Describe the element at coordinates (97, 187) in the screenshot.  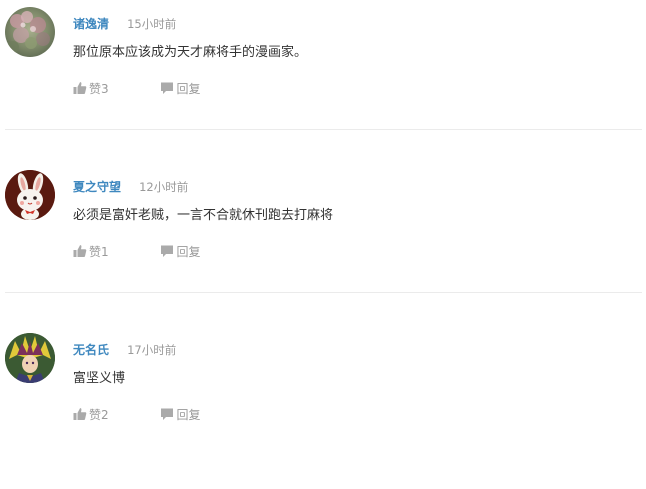
I see `username-link: 夏之守望` at that location.